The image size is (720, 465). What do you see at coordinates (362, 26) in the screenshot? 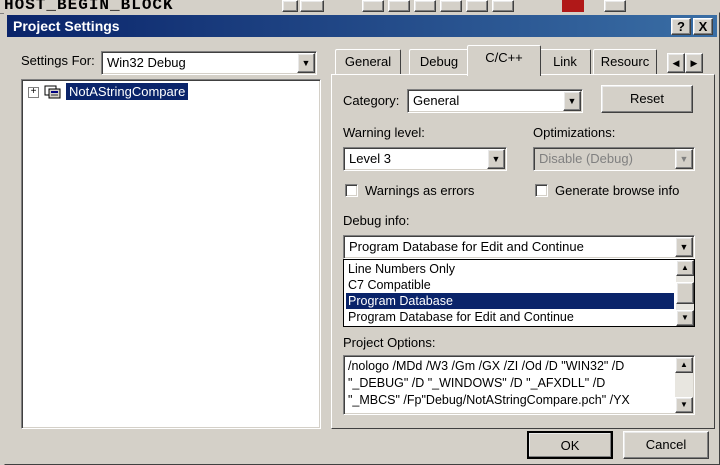
I see `title-bar: Project Settings ? X` at bounding box center [362, 26].